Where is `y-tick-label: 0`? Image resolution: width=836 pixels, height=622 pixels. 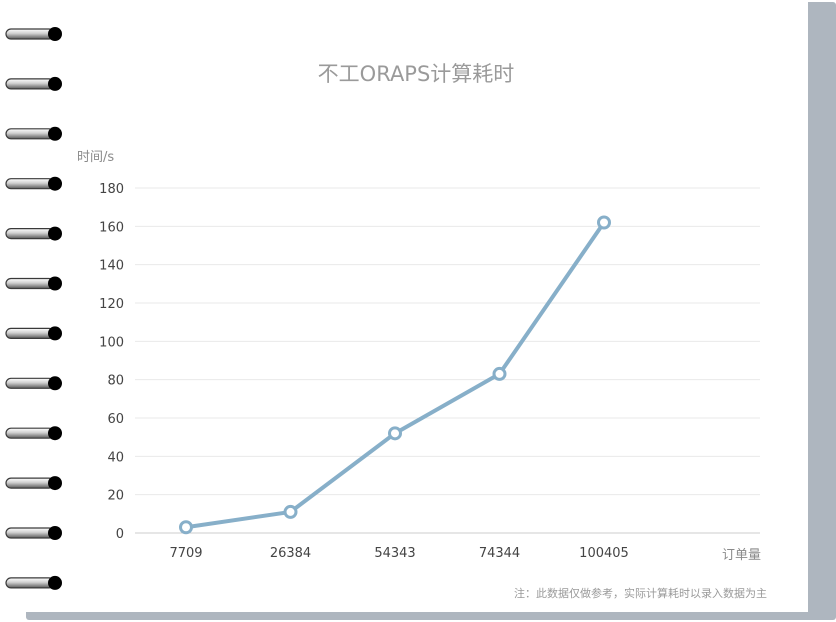 y-tick-label: 0 is located at coordinates (120, 534).